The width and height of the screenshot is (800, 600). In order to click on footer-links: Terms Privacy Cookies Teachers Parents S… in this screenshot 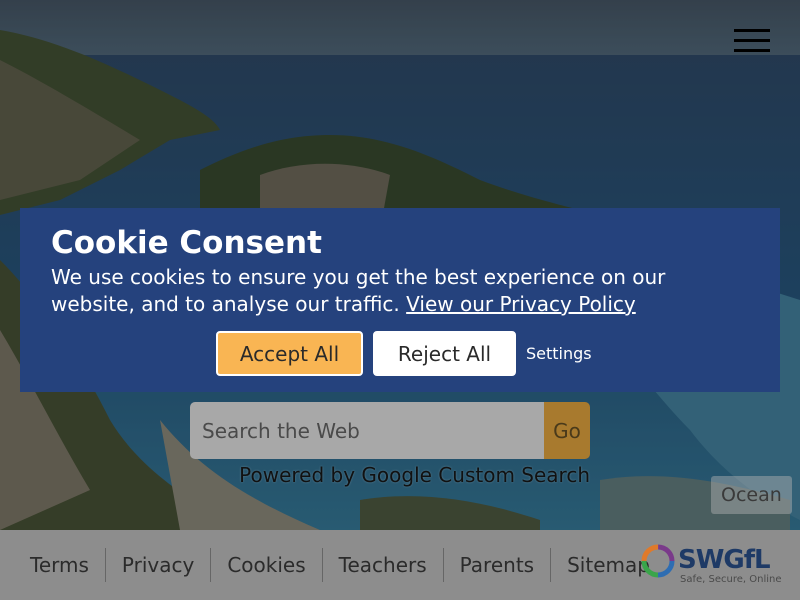, I will do `click(340, 565)`.